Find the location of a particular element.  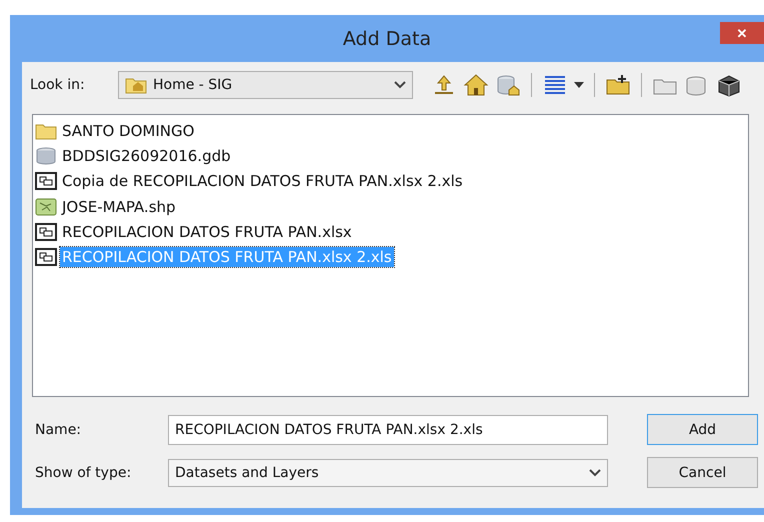

type-value: Datasets and Layers is located at coordinates (247, 472).